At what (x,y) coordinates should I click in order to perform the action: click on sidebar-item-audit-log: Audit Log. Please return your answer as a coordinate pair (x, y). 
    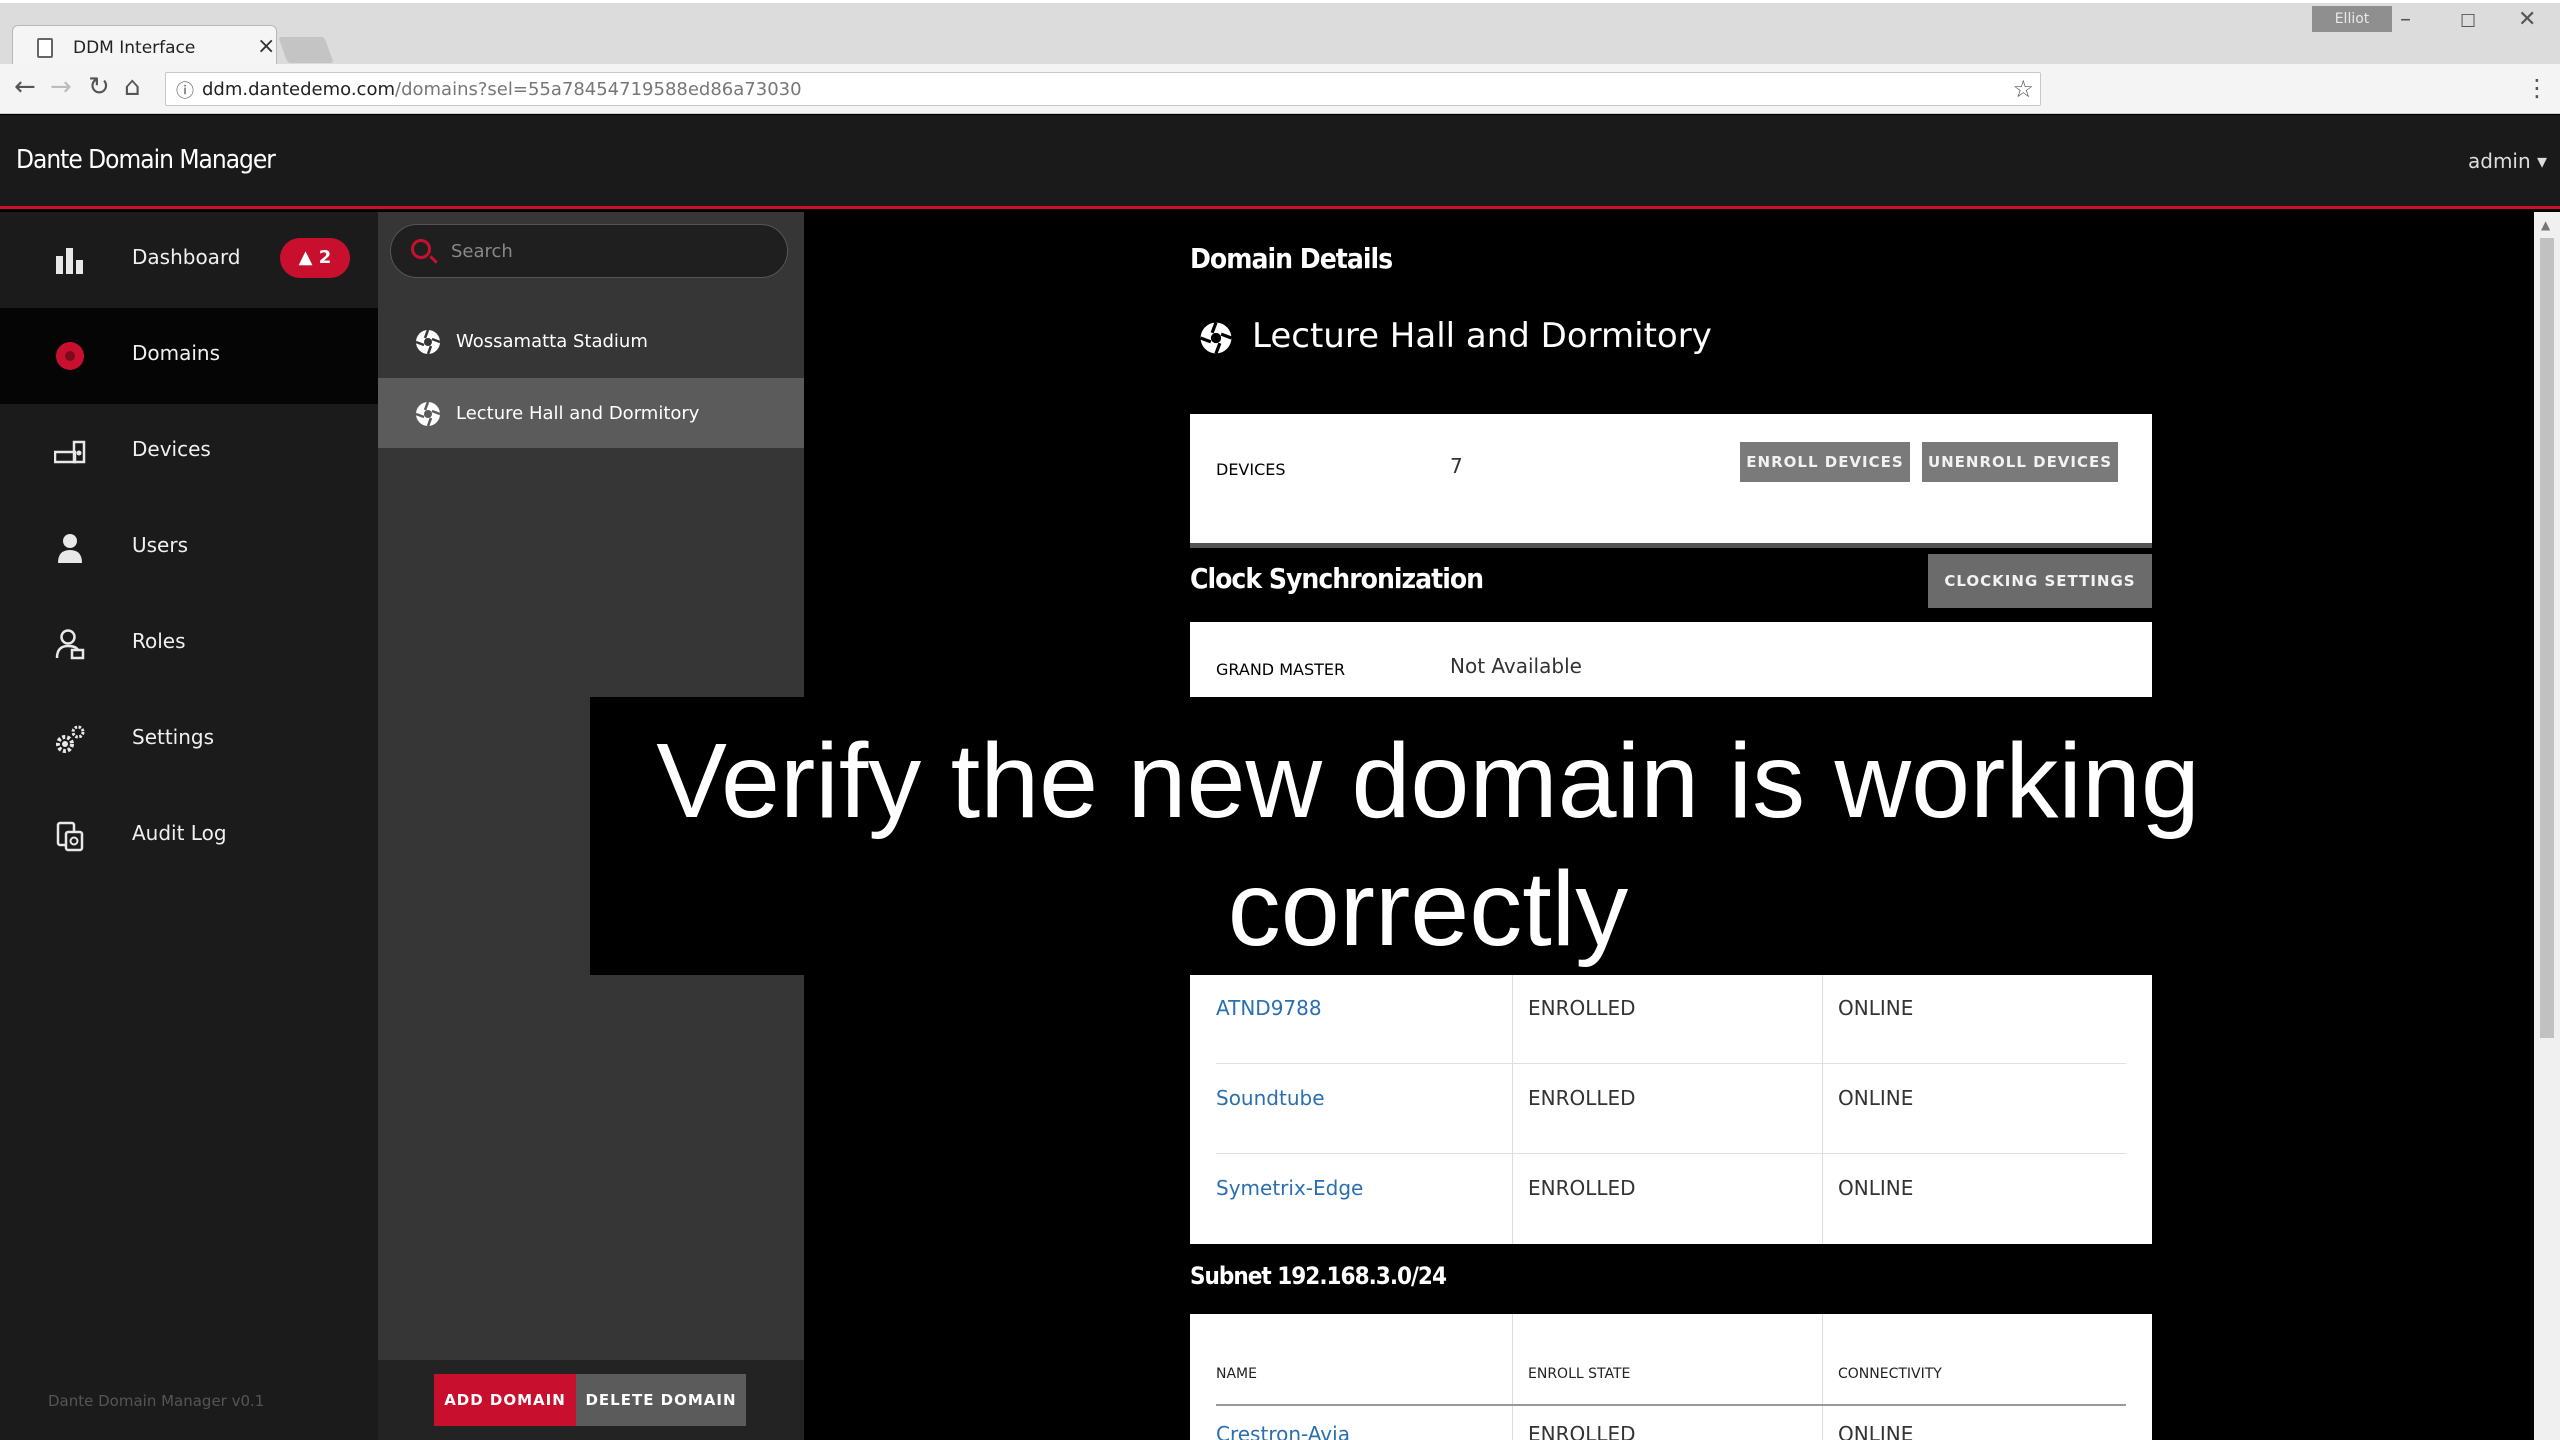
    Looking at the image, I should click on (189, 836).